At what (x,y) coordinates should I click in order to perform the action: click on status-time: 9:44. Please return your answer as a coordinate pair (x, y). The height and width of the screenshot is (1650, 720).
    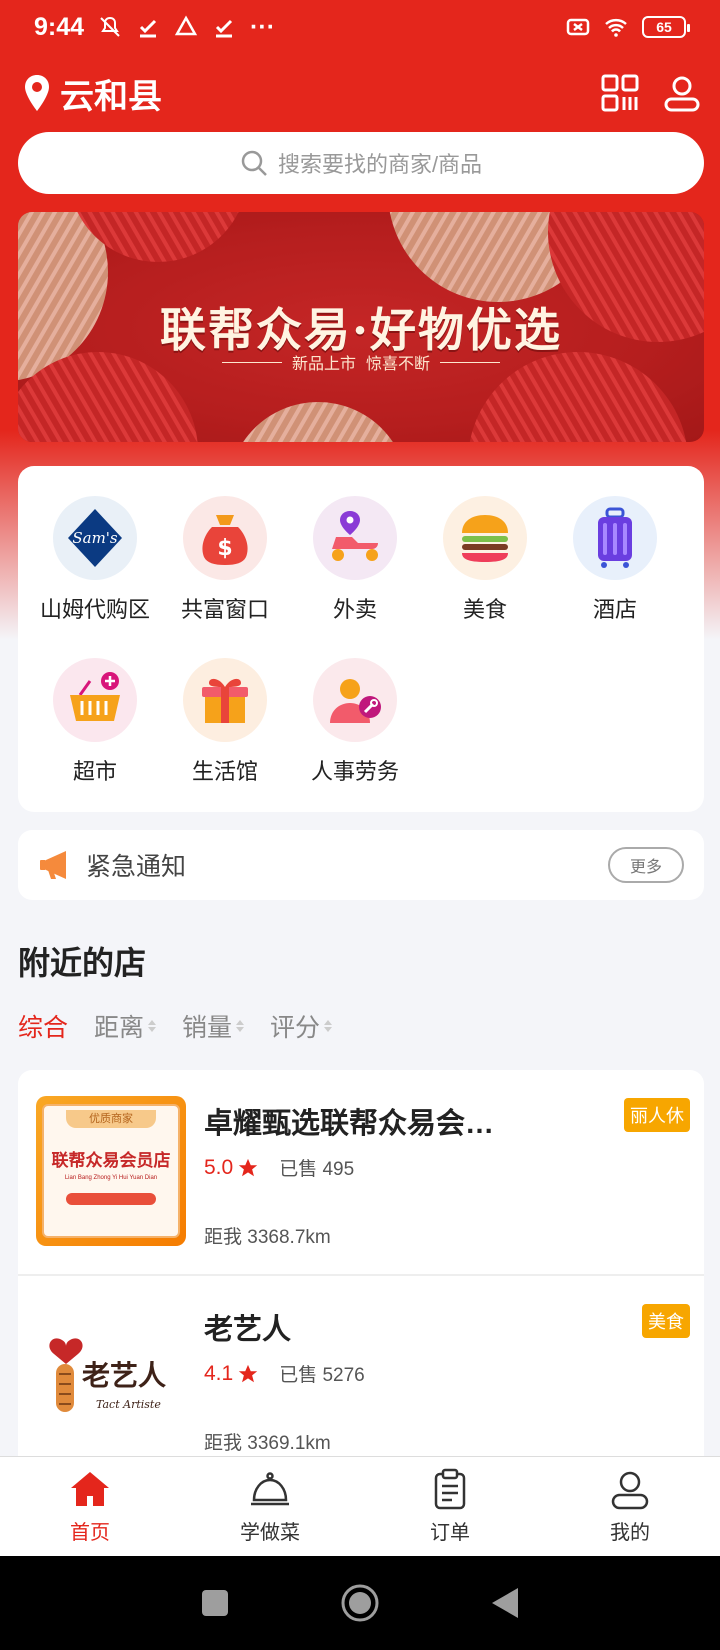
    Looking at the image, I should click on (59, 26).